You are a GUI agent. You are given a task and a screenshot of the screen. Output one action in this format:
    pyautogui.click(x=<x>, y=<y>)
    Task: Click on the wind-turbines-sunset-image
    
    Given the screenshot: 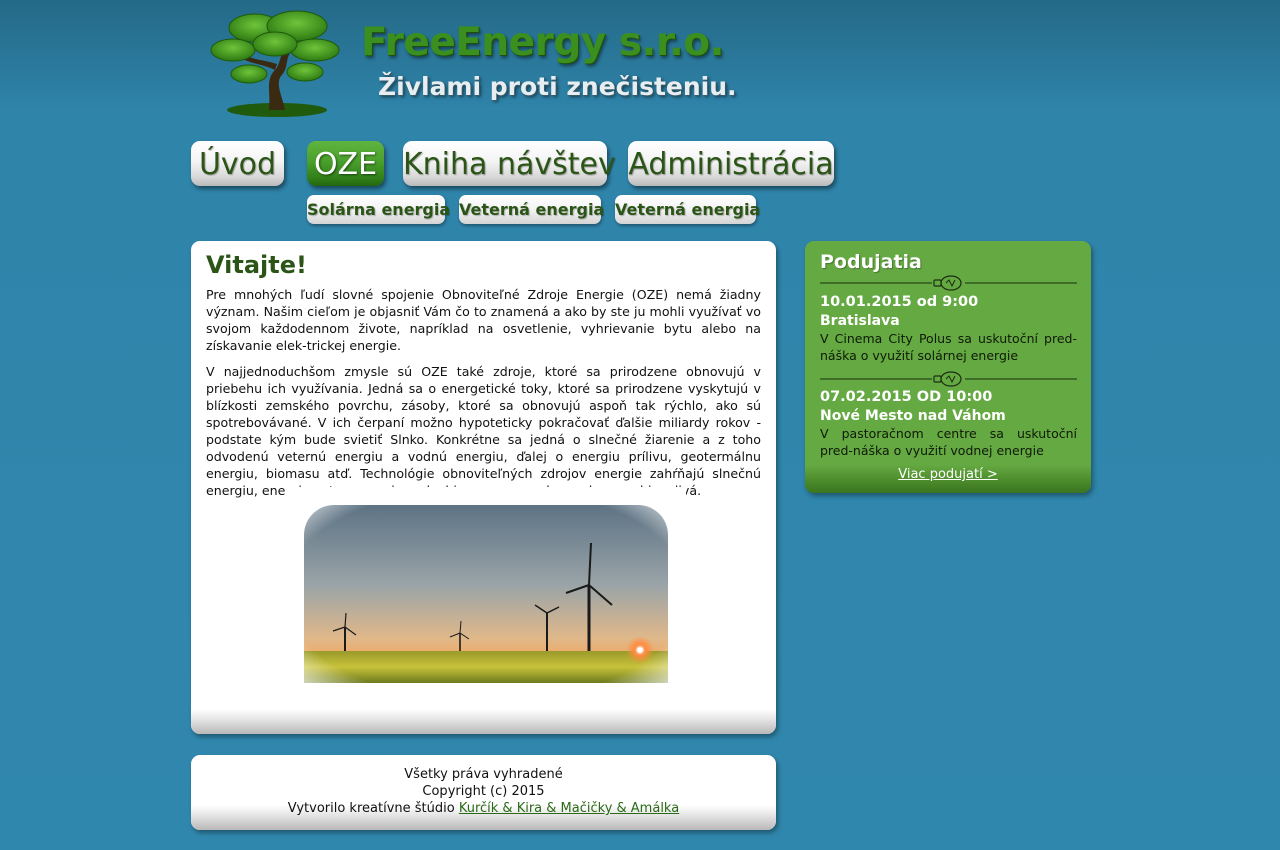 What is the action you would take?
    pyautogui.click(x=486, y=594)
    